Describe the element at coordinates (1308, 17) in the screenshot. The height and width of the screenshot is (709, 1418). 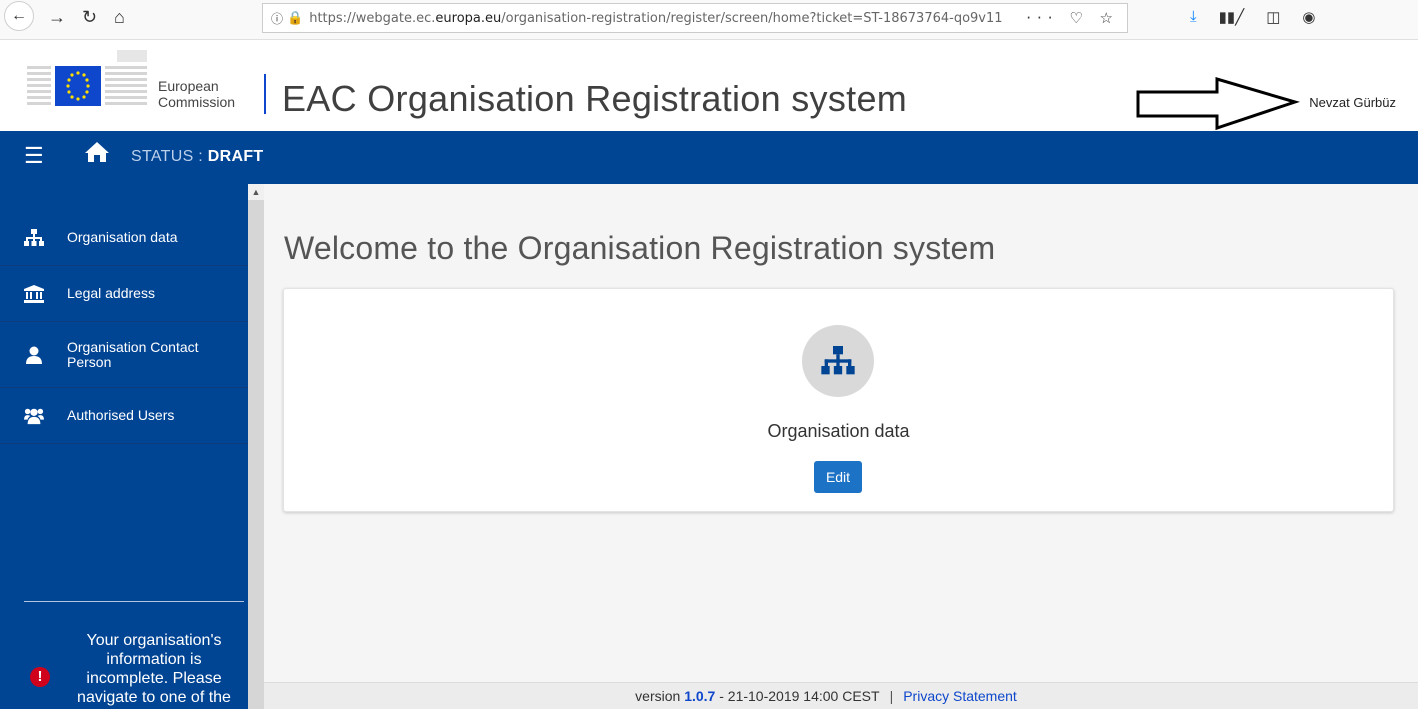
I see `account-icon: ◉` at that location.